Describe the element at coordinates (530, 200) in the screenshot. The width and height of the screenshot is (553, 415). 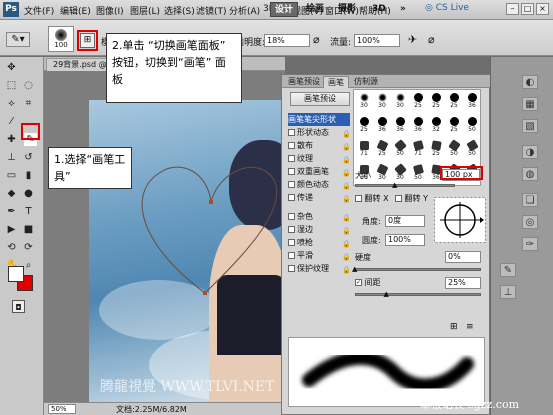
I see `layers-panel-icon: ❏` at that location.